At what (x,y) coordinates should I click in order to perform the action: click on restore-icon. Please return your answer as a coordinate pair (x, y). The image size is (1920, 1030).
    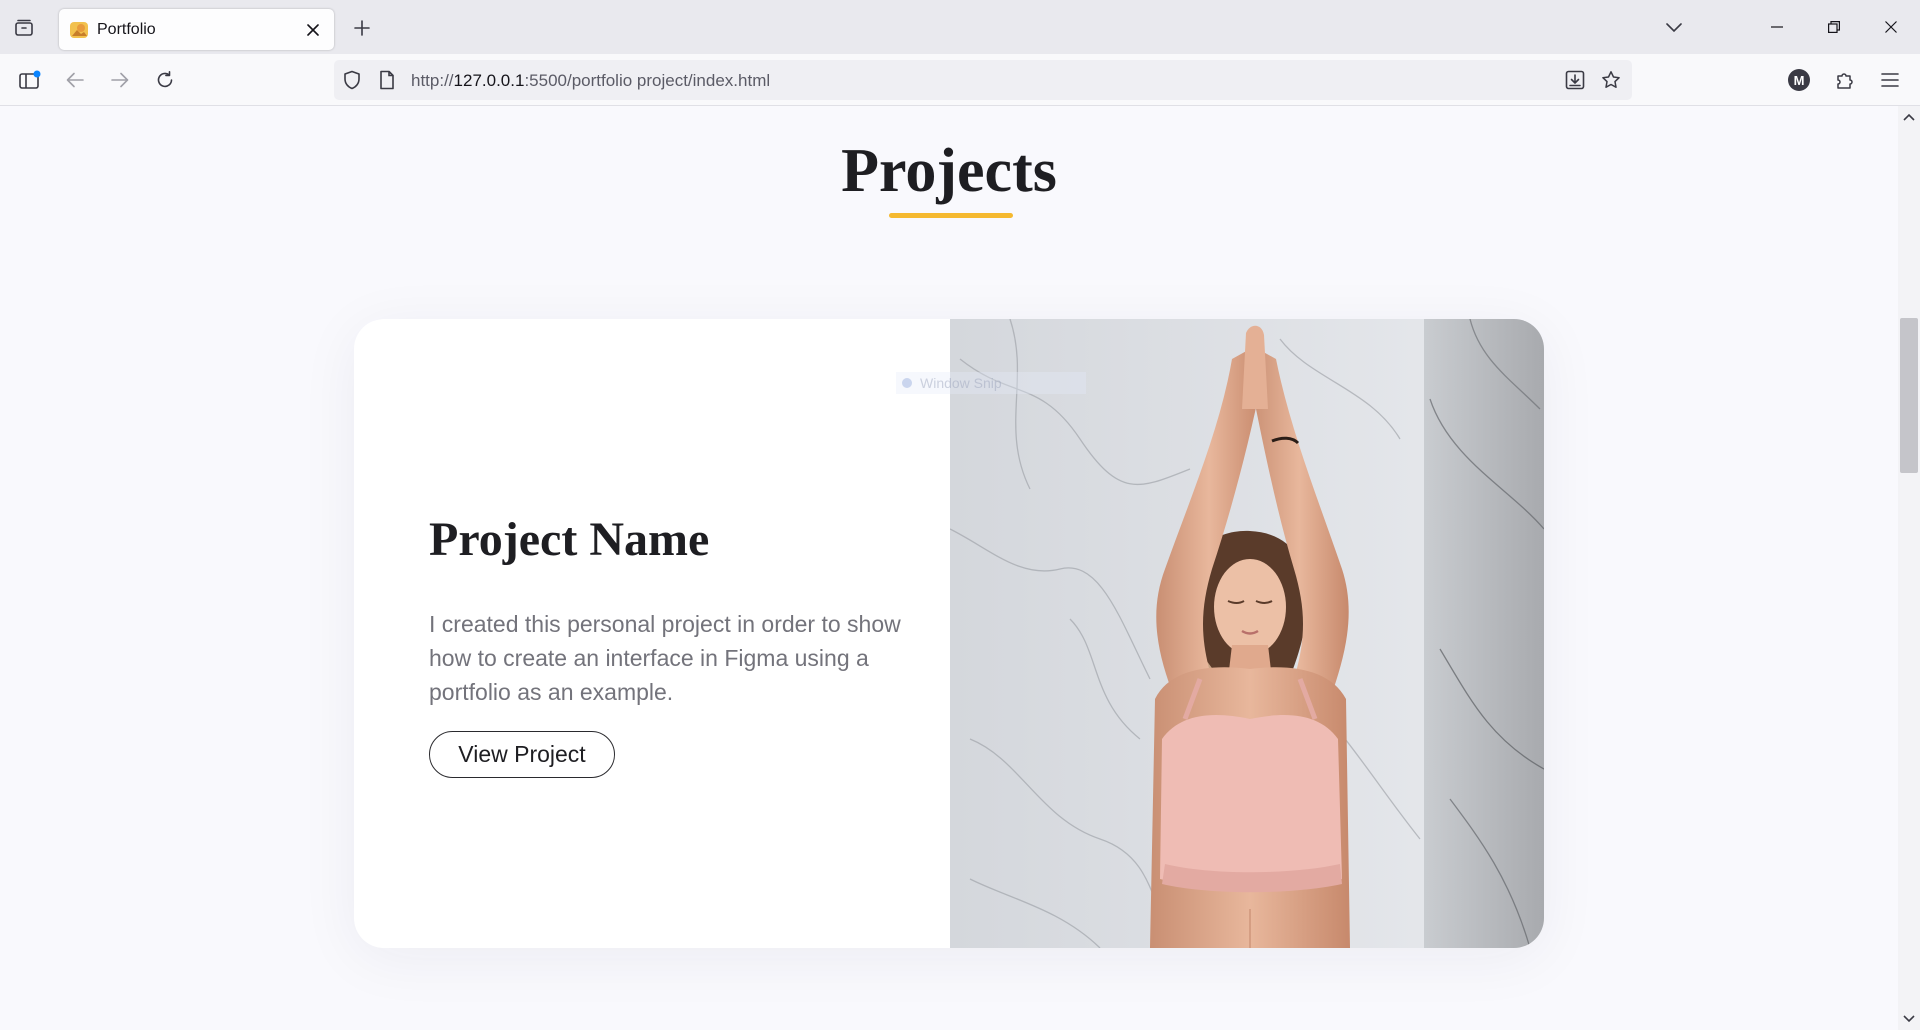
    Looking at the image, I should click on (1834, 27).